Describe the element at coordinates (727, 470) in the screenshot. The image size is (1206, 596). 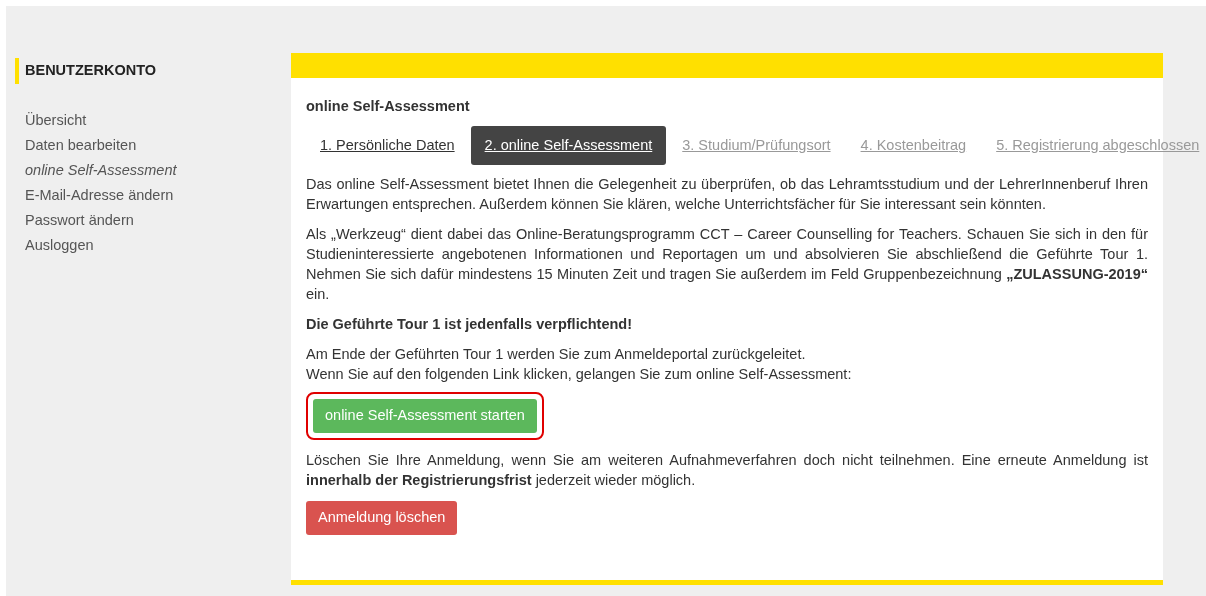
I see `paragraph: Löschen Sie Ihre Anmeldung, wenn Sie am weiteren Aufnahmeverfahren doch nicht teilnehmen. Eine erneute Anmeldung ist innerhalb der Registrierungsfrist jederzeit wieder möglich.` at that location.